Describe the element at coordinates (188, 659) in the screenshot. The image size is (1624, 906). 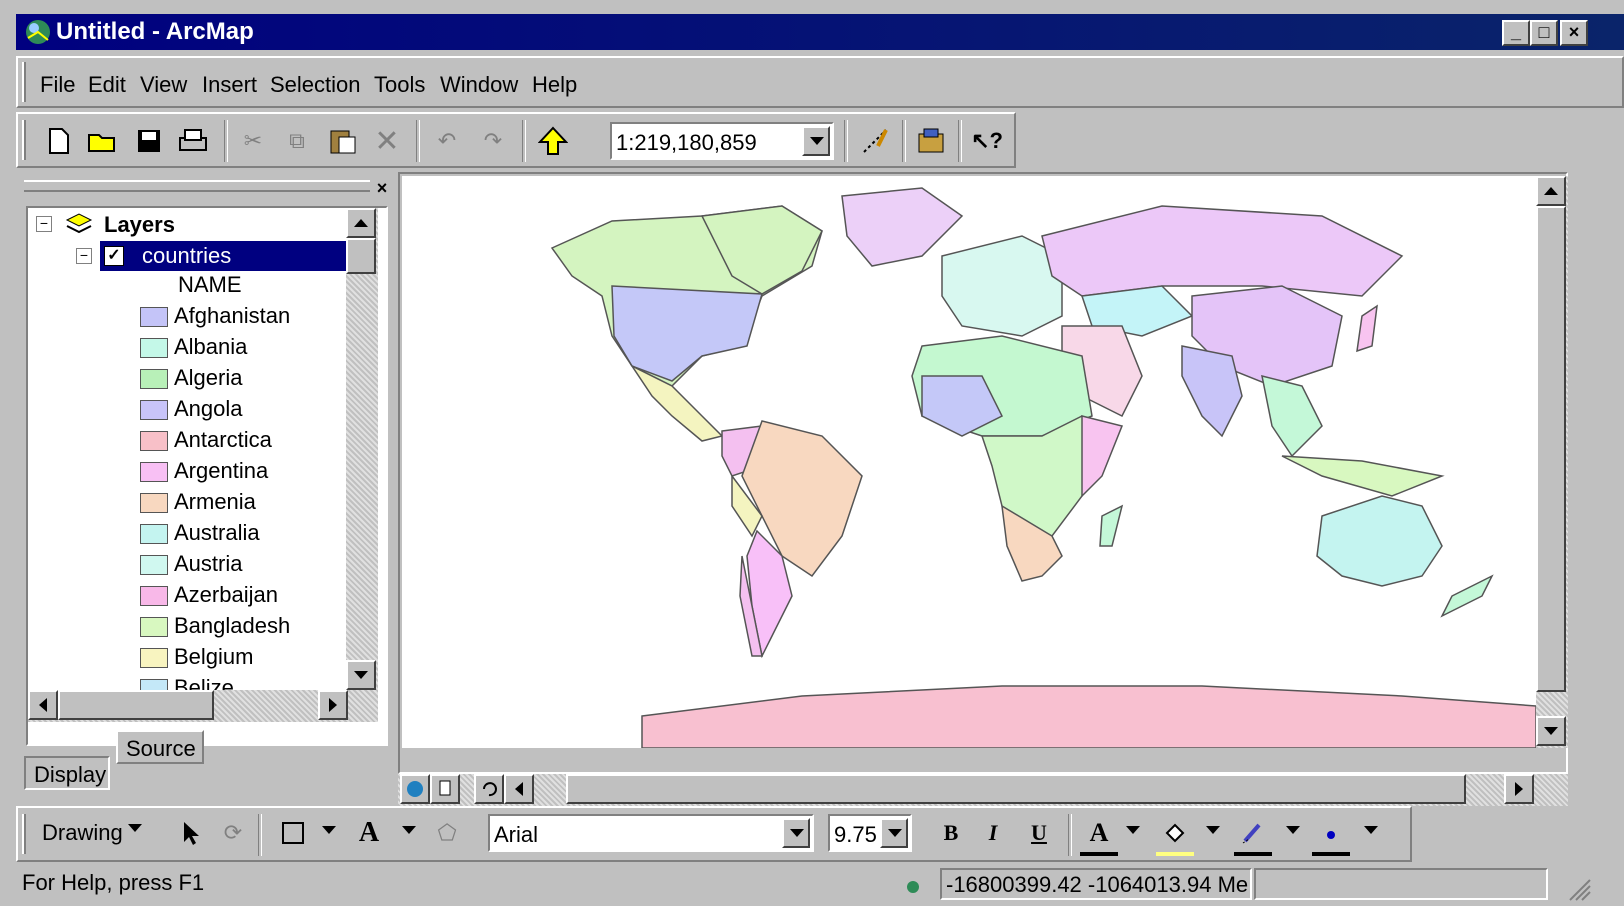
I see `legend-item: Belgium` at that location.